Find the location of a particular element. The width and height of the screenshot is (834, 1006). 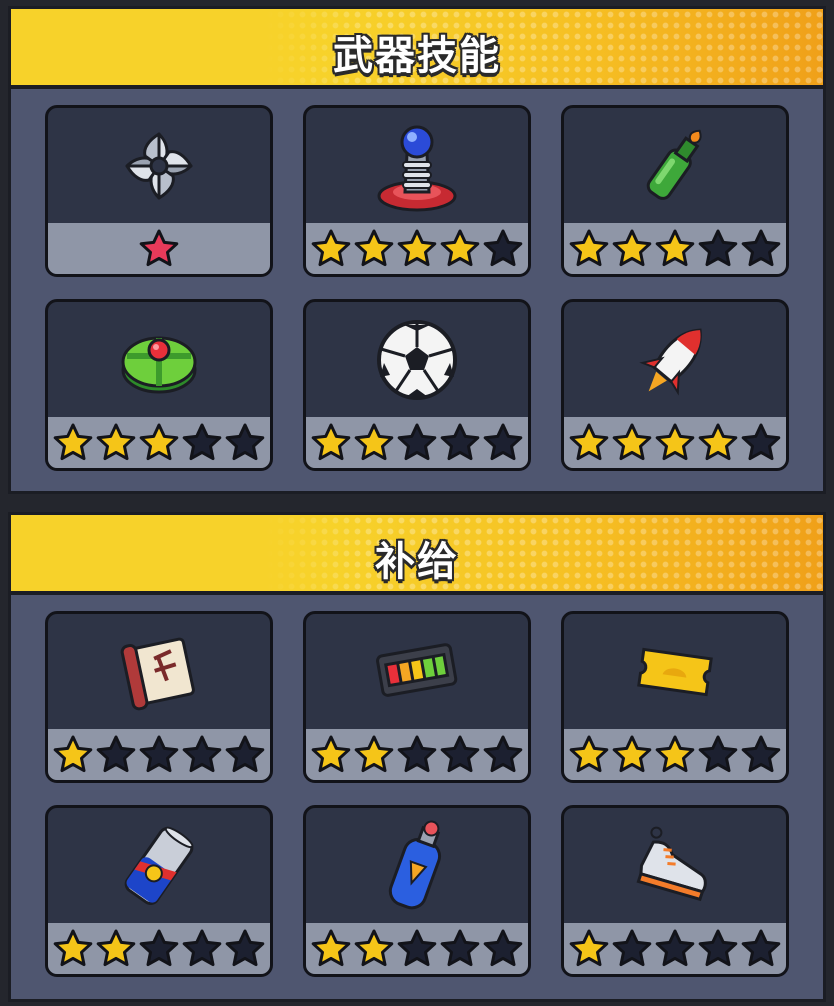

weapon-skills-title: 武器技能 is located at coordinates (417, 56).